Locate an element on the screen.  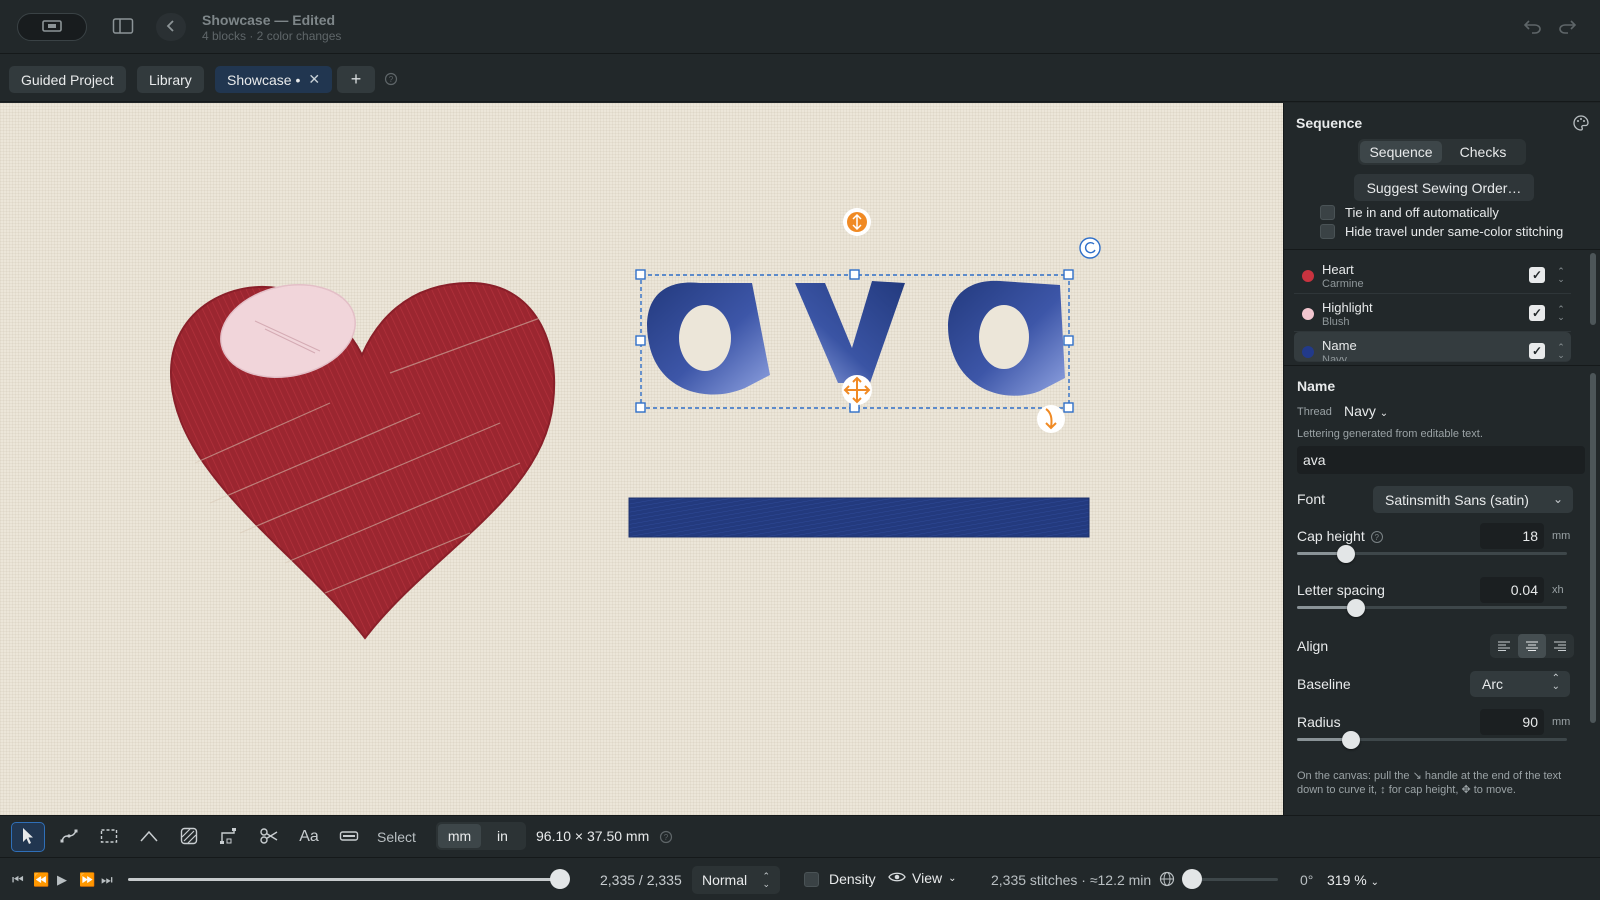
stitch-count: 2,335 / 2,335 is located at coordinates (641, 880).